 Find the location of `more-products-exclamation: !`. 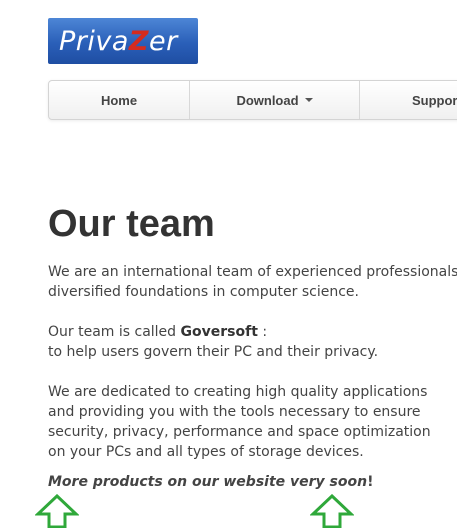

more-products-exclamation: ! is located at coordinates (370, 482).